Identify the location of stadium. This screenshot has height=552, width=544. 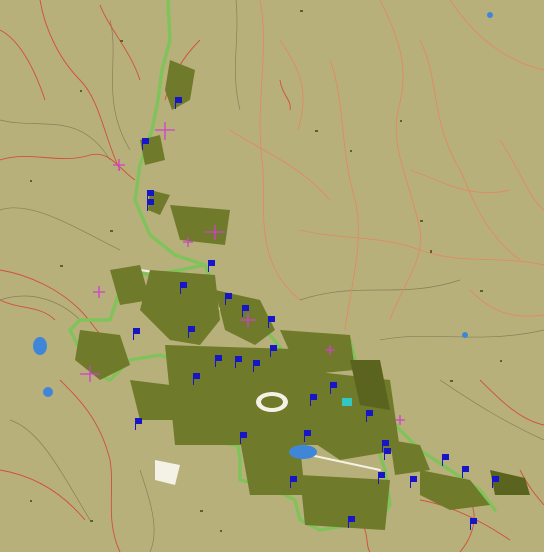
(272, 402).